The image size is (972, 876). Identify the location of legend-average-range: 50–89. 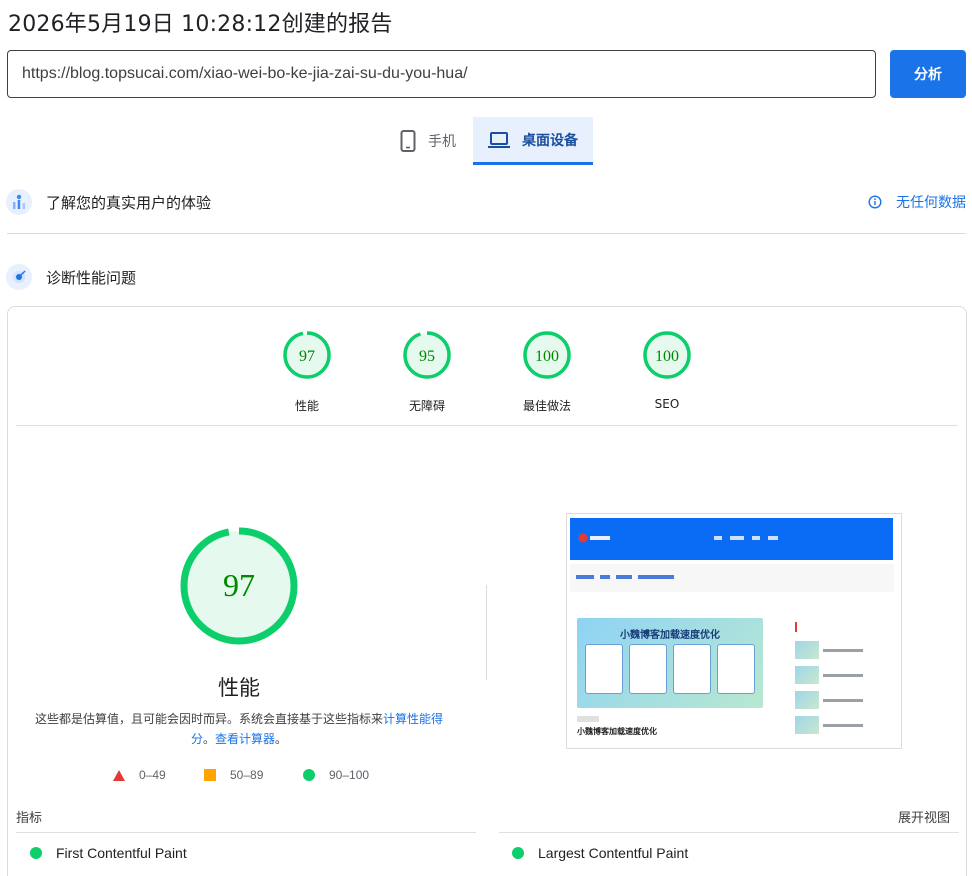
(247, 775).